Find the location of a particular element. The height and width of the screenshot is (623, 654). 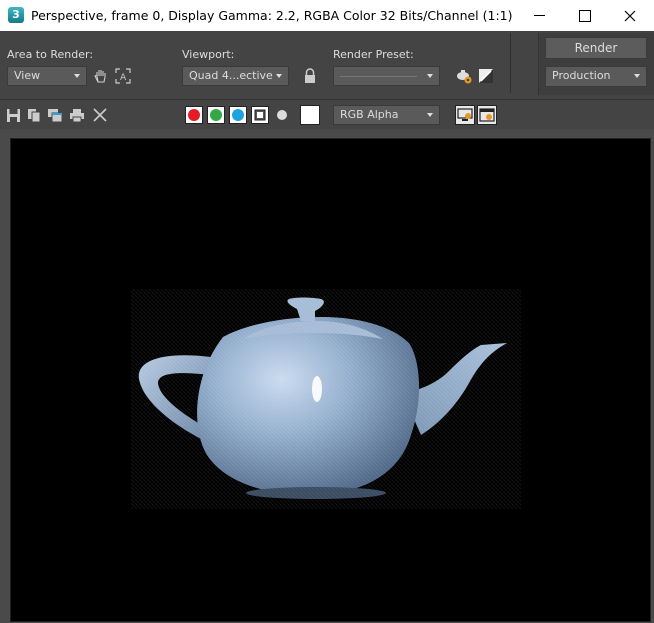

save-icon is located at coordinates (13, 115).